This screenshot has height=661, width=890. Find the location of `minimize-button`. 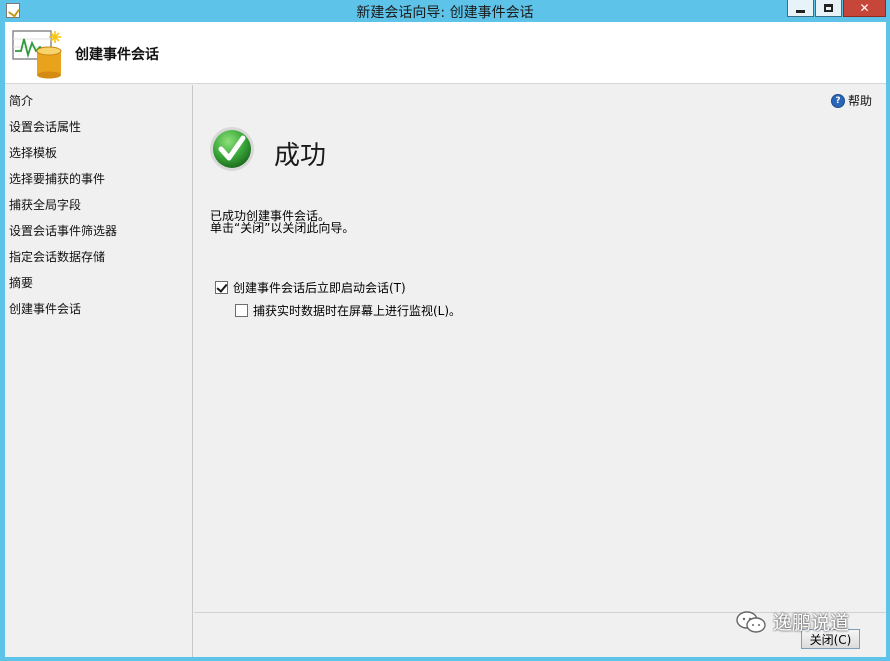

minimize-button is located at coordinates (800, 8).